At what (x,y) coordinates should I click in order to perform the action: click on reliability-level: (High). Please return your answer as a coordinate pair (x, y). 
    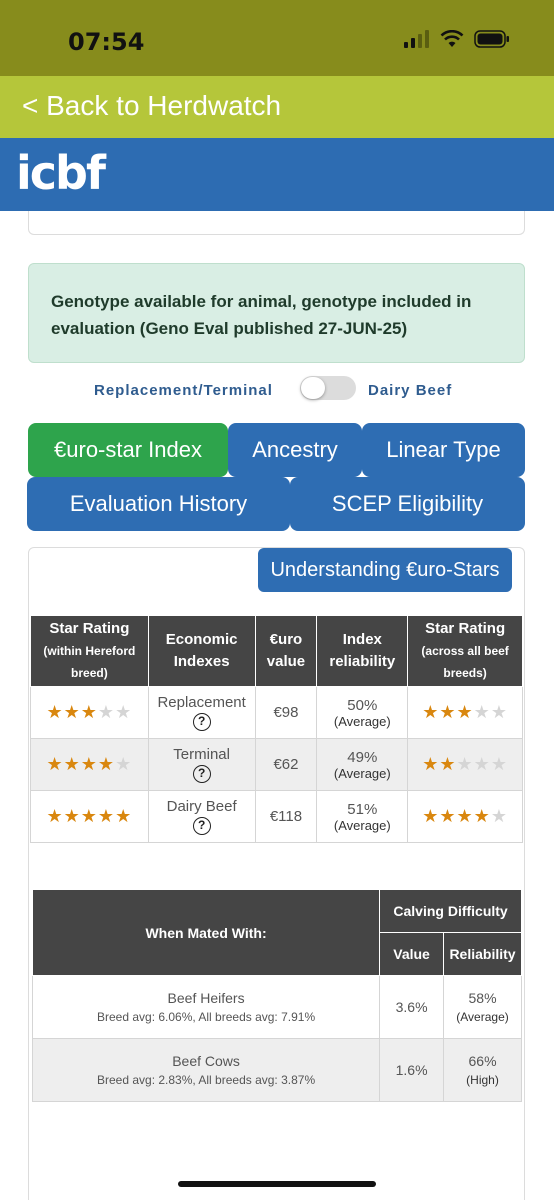
    Looking at the image, I should click on (482, 1080).